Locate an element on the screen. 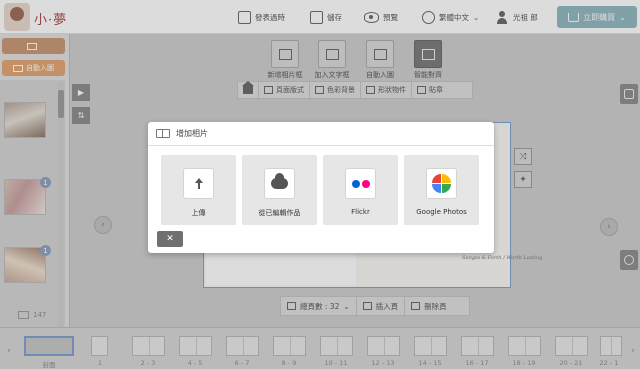  flickr-option: Flickr is located at coordinates (360, 190).